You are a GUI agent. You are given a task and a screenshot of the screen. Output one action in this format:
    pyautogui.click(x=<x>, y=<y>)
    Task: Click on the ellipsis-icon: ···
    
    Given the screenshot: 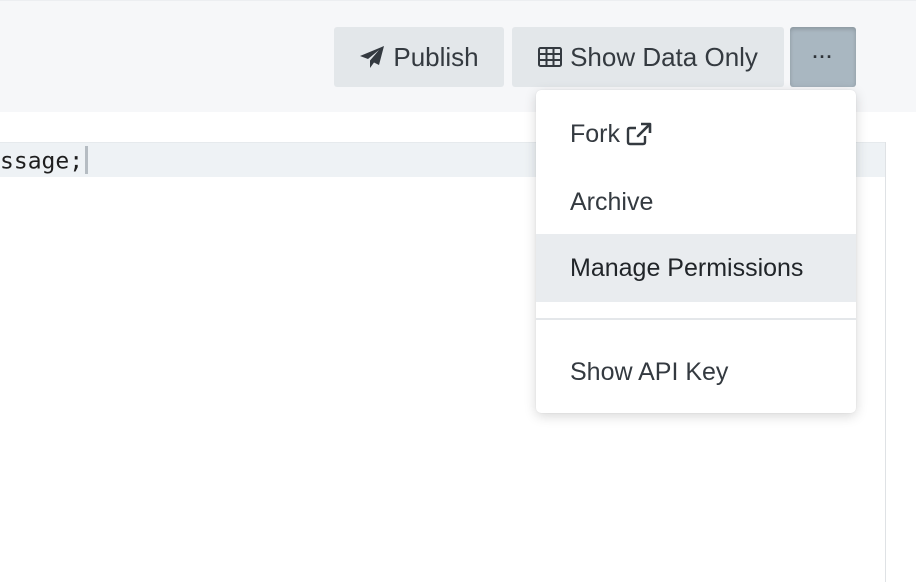 What is the action you would take?
    pyautogui.click(x=823, y=56)
    